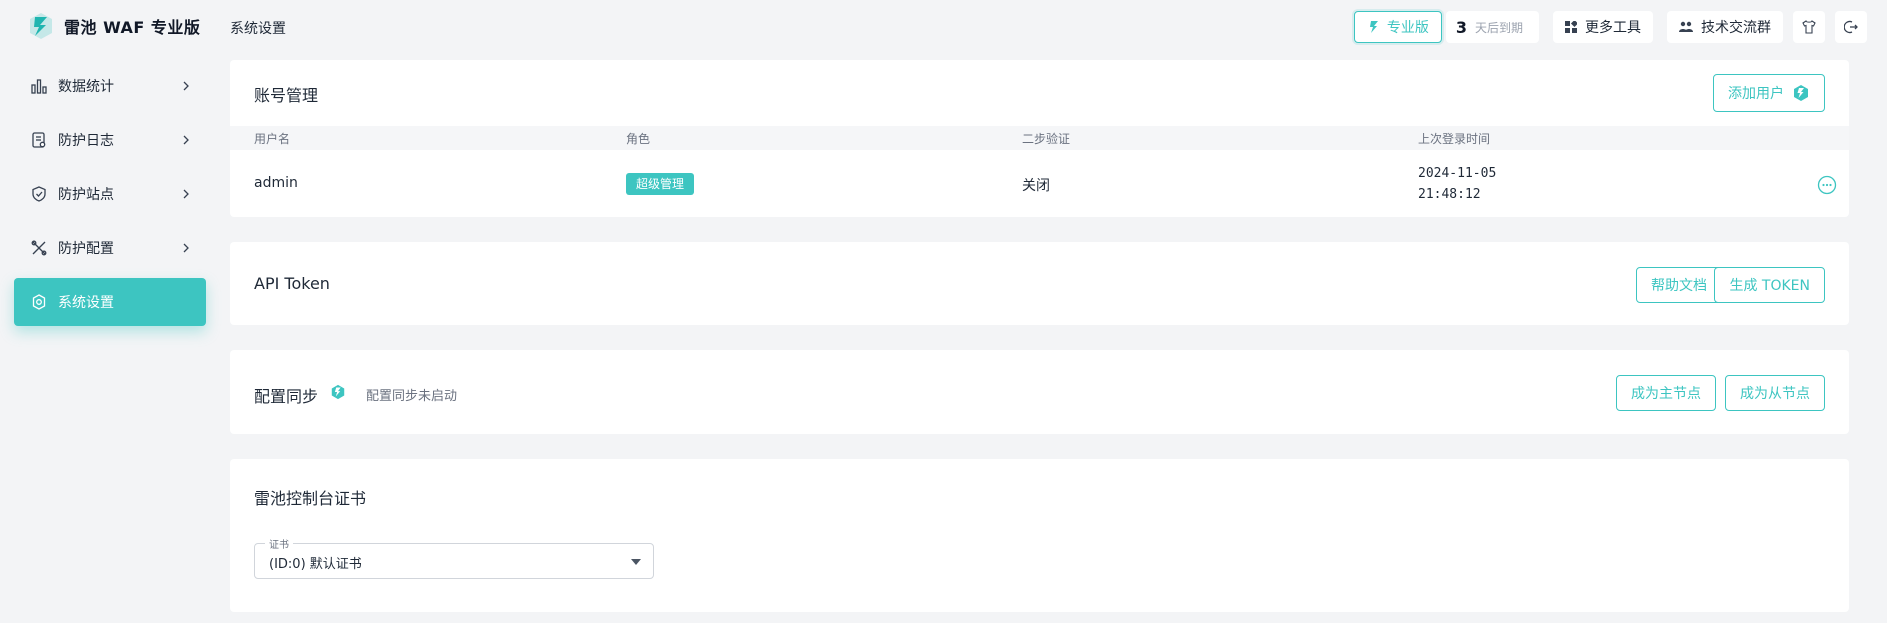 Image resolution: width=1887 pixels, height=623 pixels. I want to click on row-more-options-icon, so click(1827, 185).